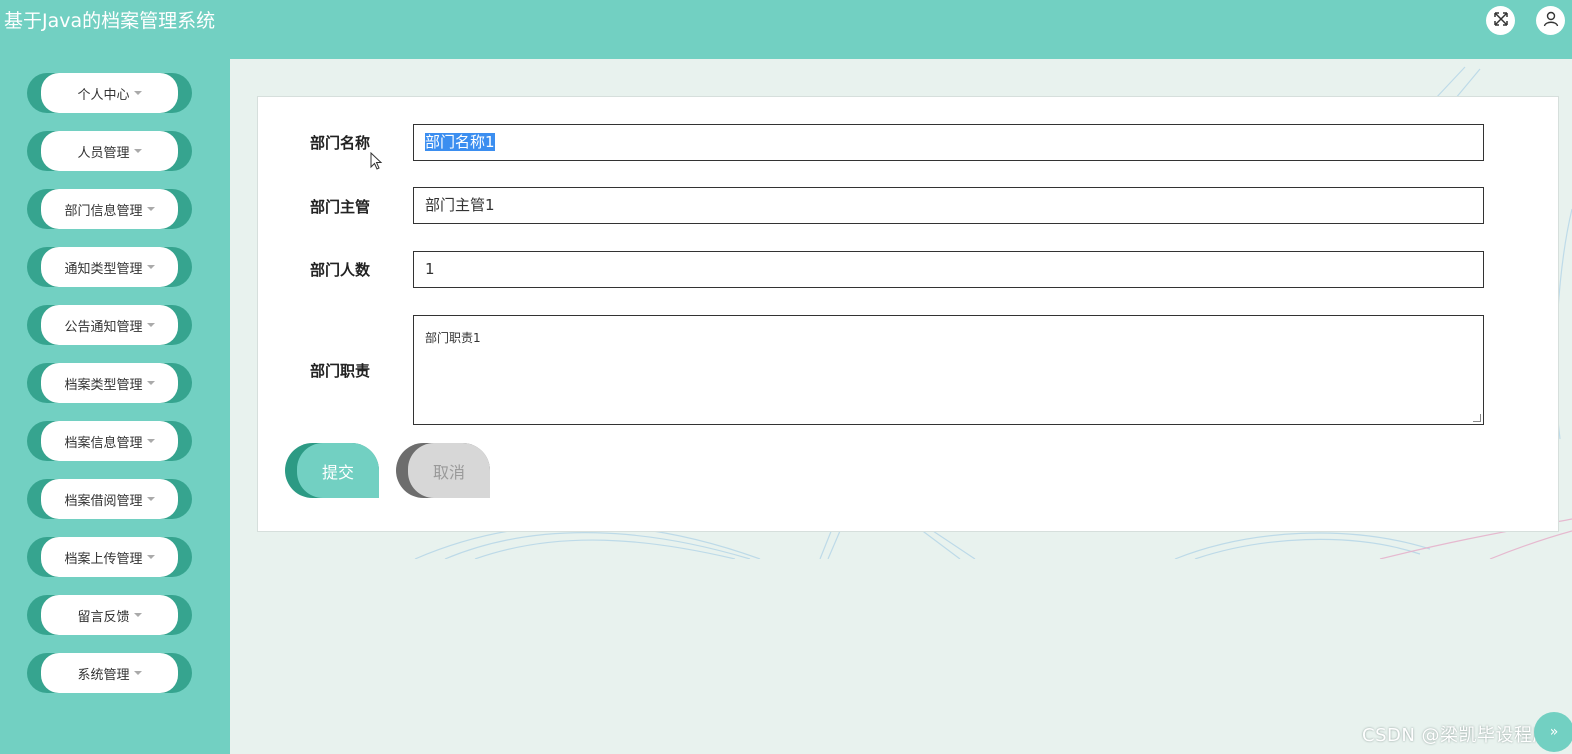  What do you see at coordinates (110, 21) in the screenshot?
I see `app-title: 基于Java的档案管理系统` at bounding box center [110, 21].